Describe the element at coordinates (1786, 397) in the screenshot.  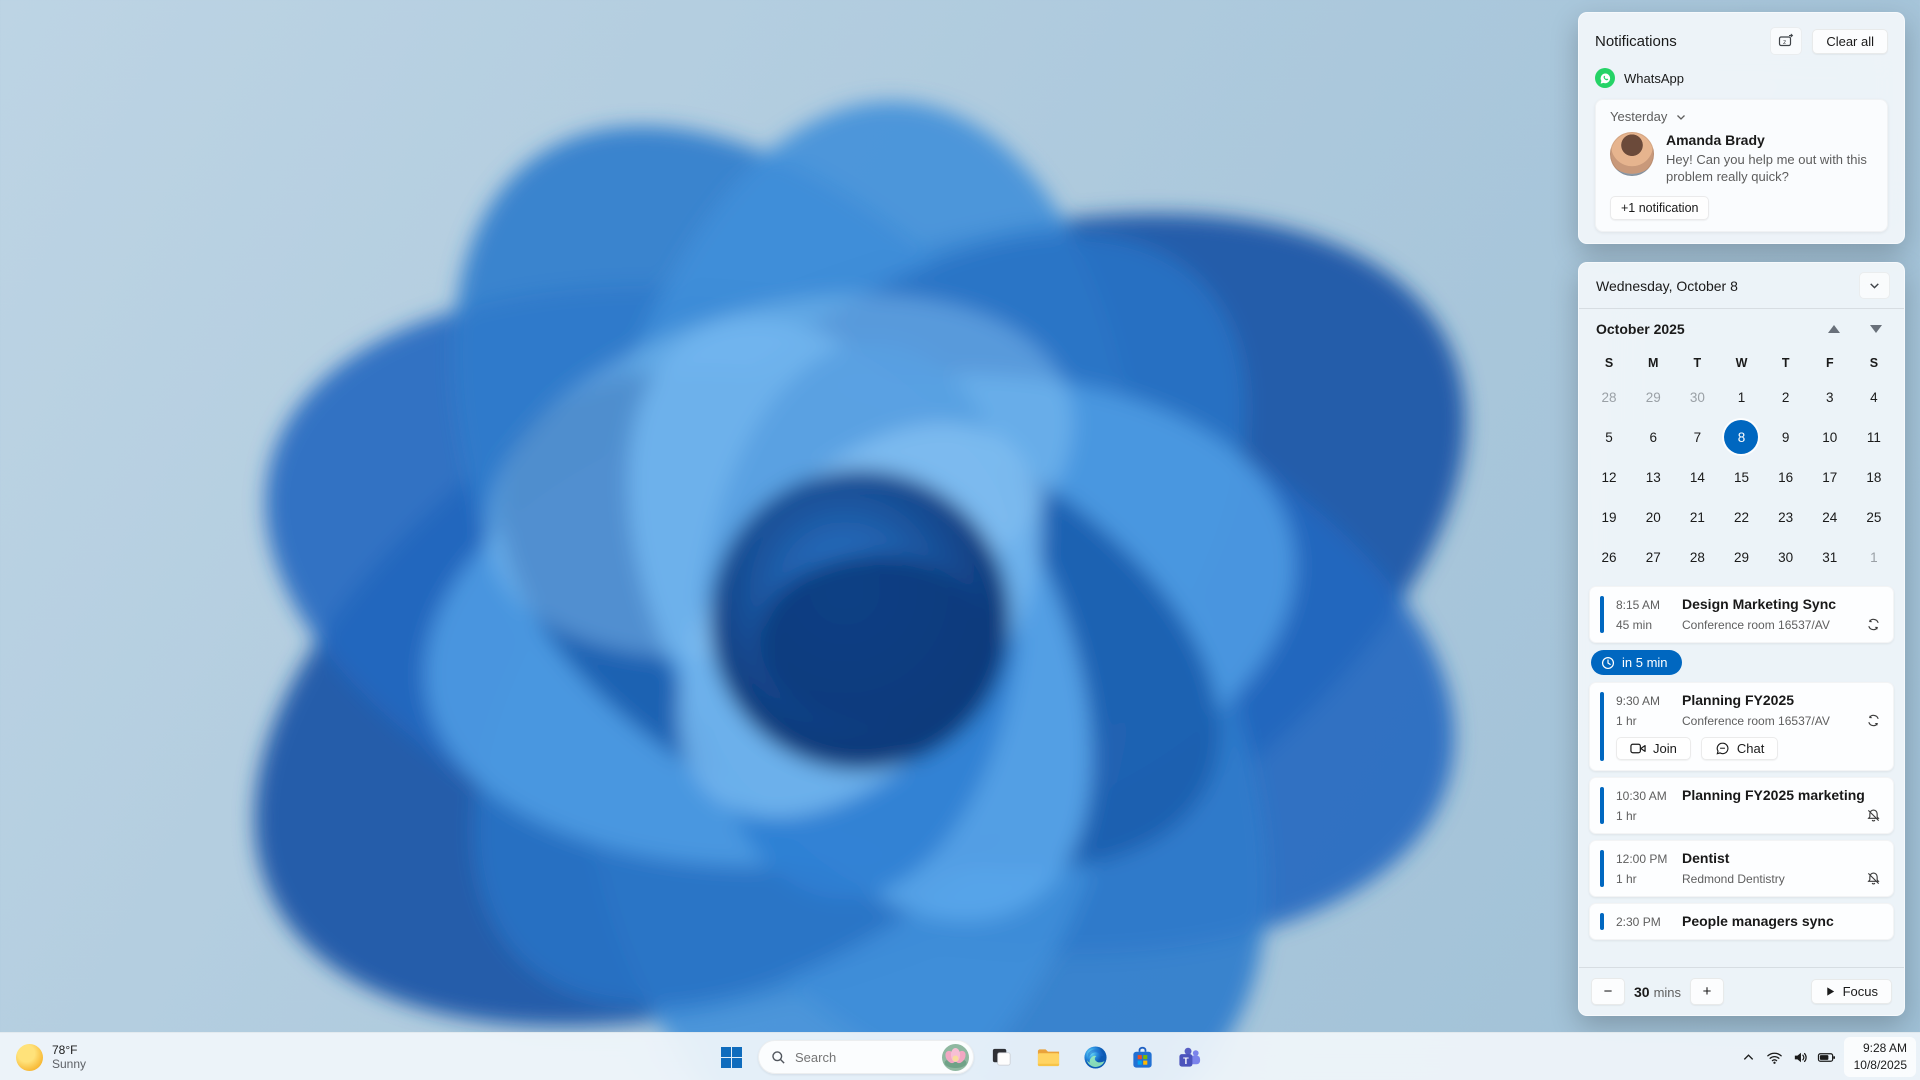
I see `calendar-day: 2` at that location.